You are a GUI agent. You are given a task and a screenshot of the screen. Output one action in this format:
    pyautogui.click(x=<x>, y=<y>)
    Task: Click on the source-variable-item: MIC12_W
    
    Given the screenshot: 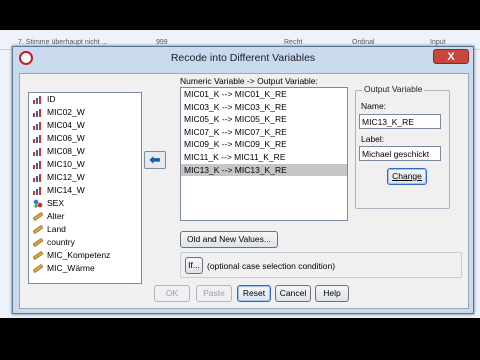 What is the action you would take?
    pyautogui.click(x=85, y=177)
    